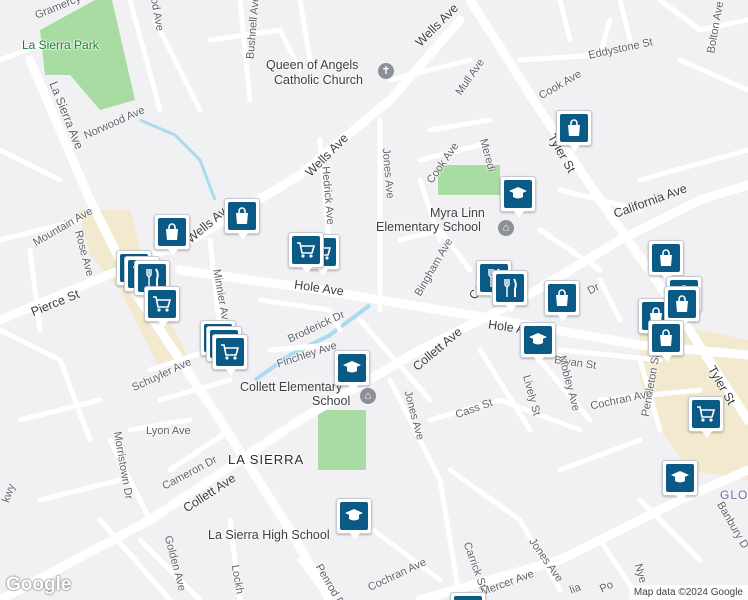 The height and width of the screenshot is (600, 748). Describe the element at coordinates (386, 71) in the screenshot. I see `church-icon: ✝` at that location.